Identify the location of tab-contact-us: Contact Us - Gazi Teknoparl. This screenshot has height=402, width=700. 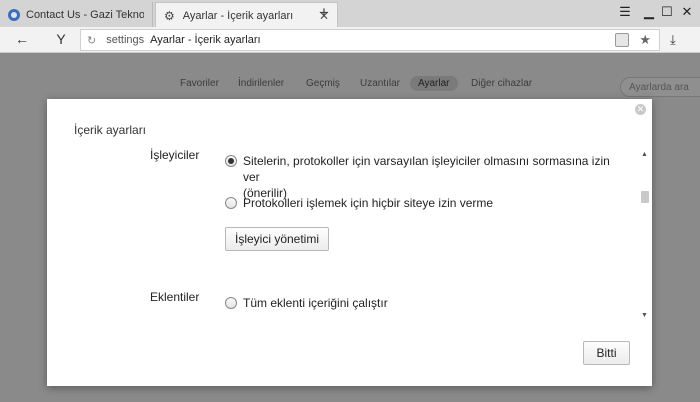
(76, 14).